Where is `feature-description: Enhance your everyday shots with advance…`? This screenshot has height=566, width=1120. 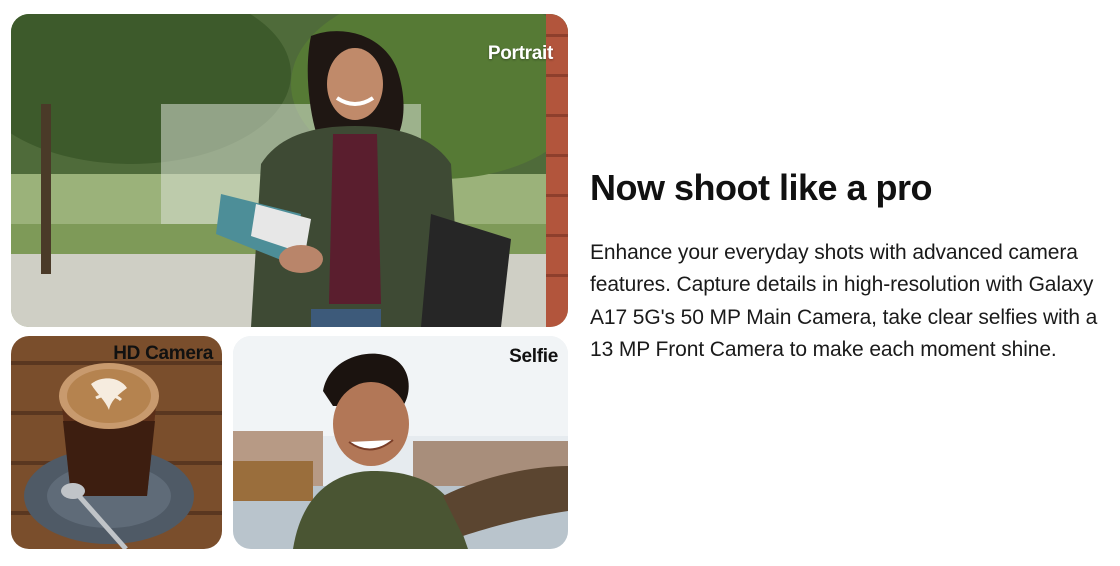 feature-description: Enhance your everyday shots with advance… is located at coordinates (844, 301).